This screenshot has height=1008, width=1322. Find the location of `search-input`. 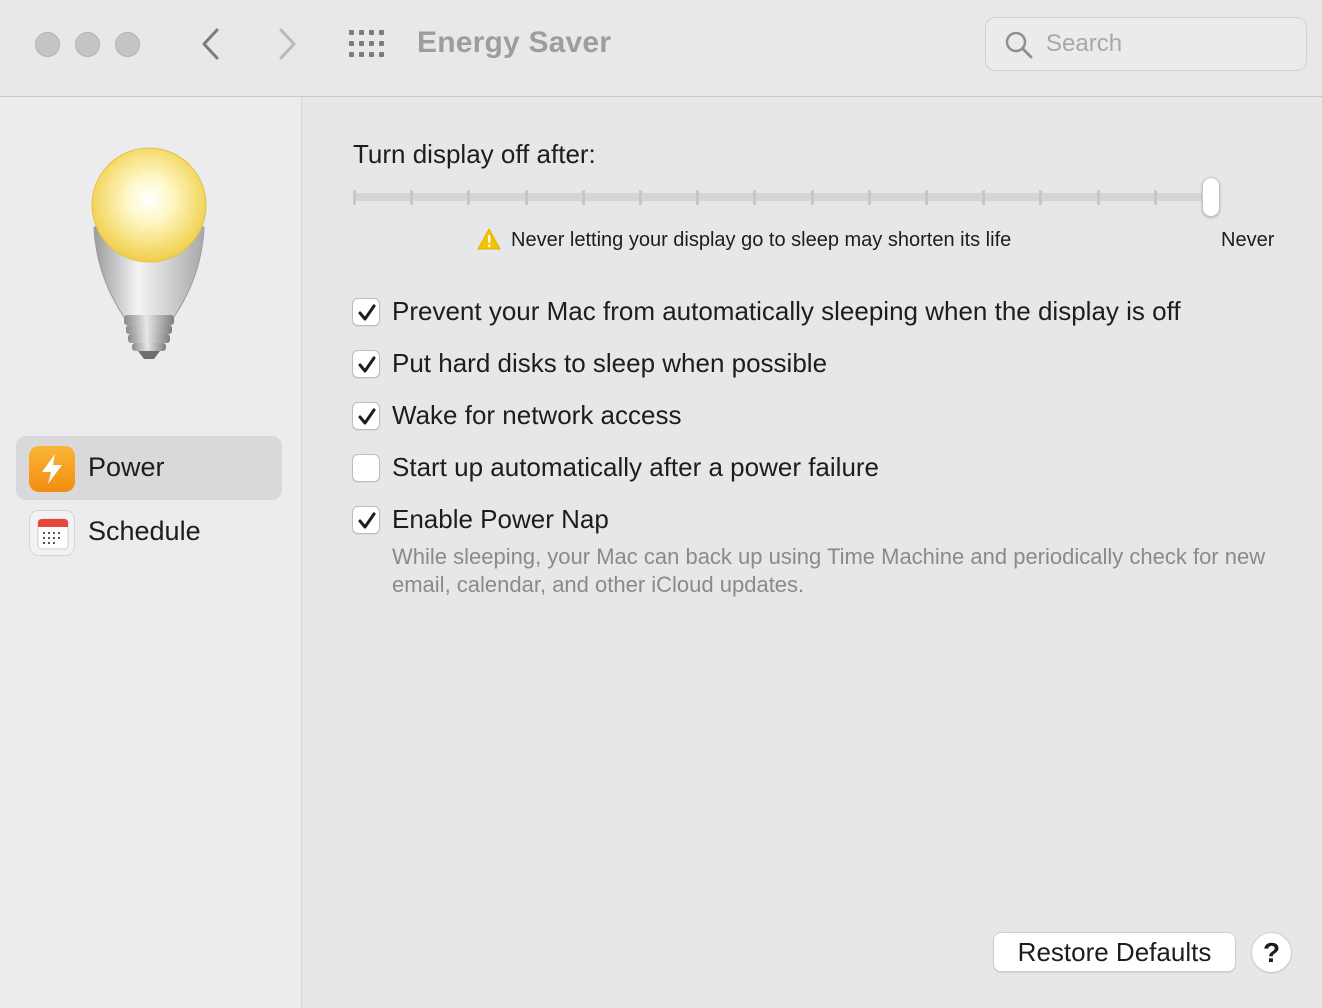

search-input is located at coordinates (1171, 44).